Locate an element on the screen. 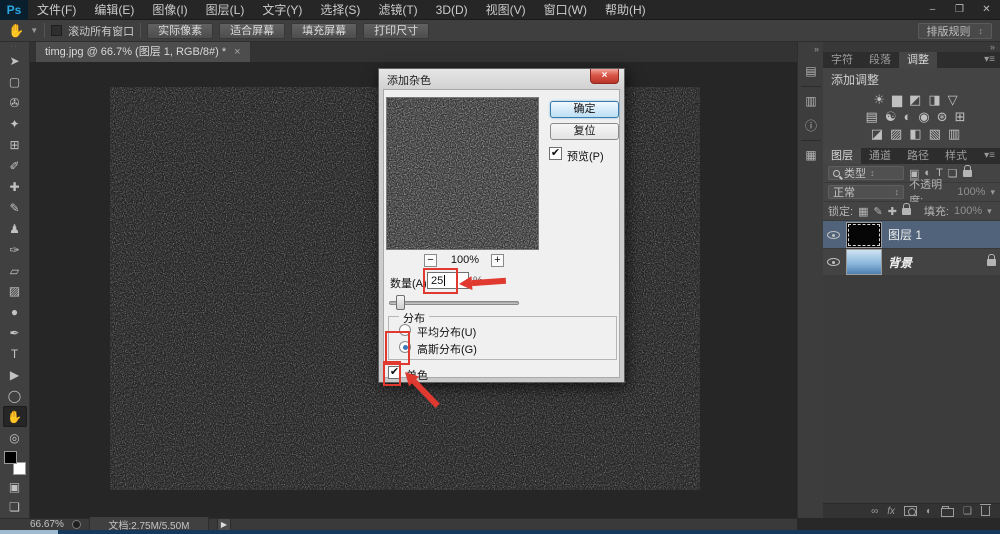 This screenshot has width=1000, height=534. quick-mask-button: ▣ is located at coordinates (15, 486).